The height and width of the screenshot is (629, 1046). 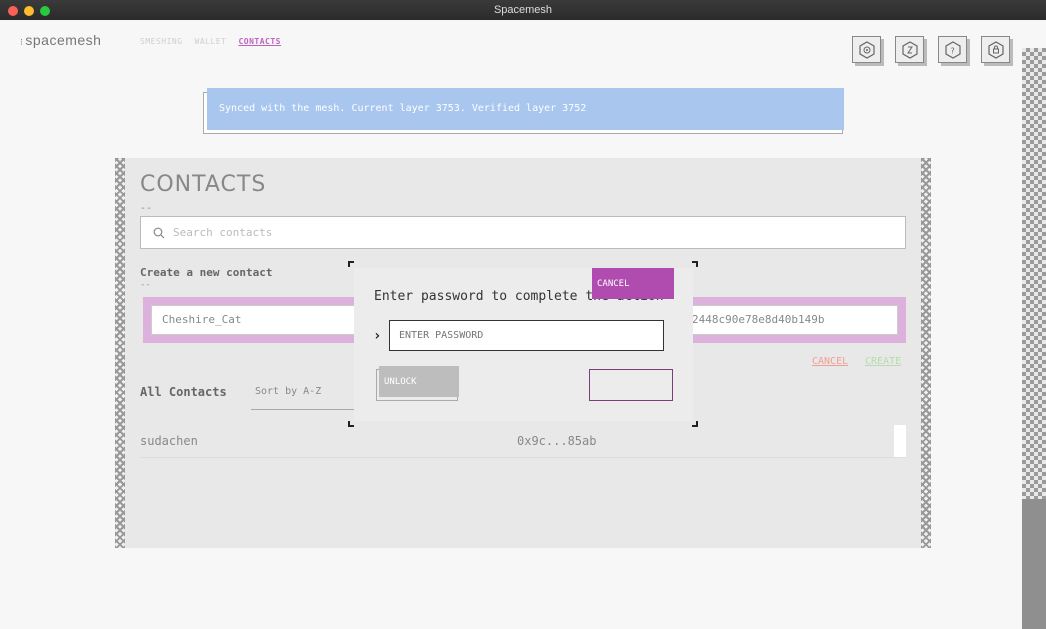 What do you see at coordinates (266, 320) in the screenshot?
I see `contact-nickname-field: Cheshire_Cat` at bounding box center [266, 320].